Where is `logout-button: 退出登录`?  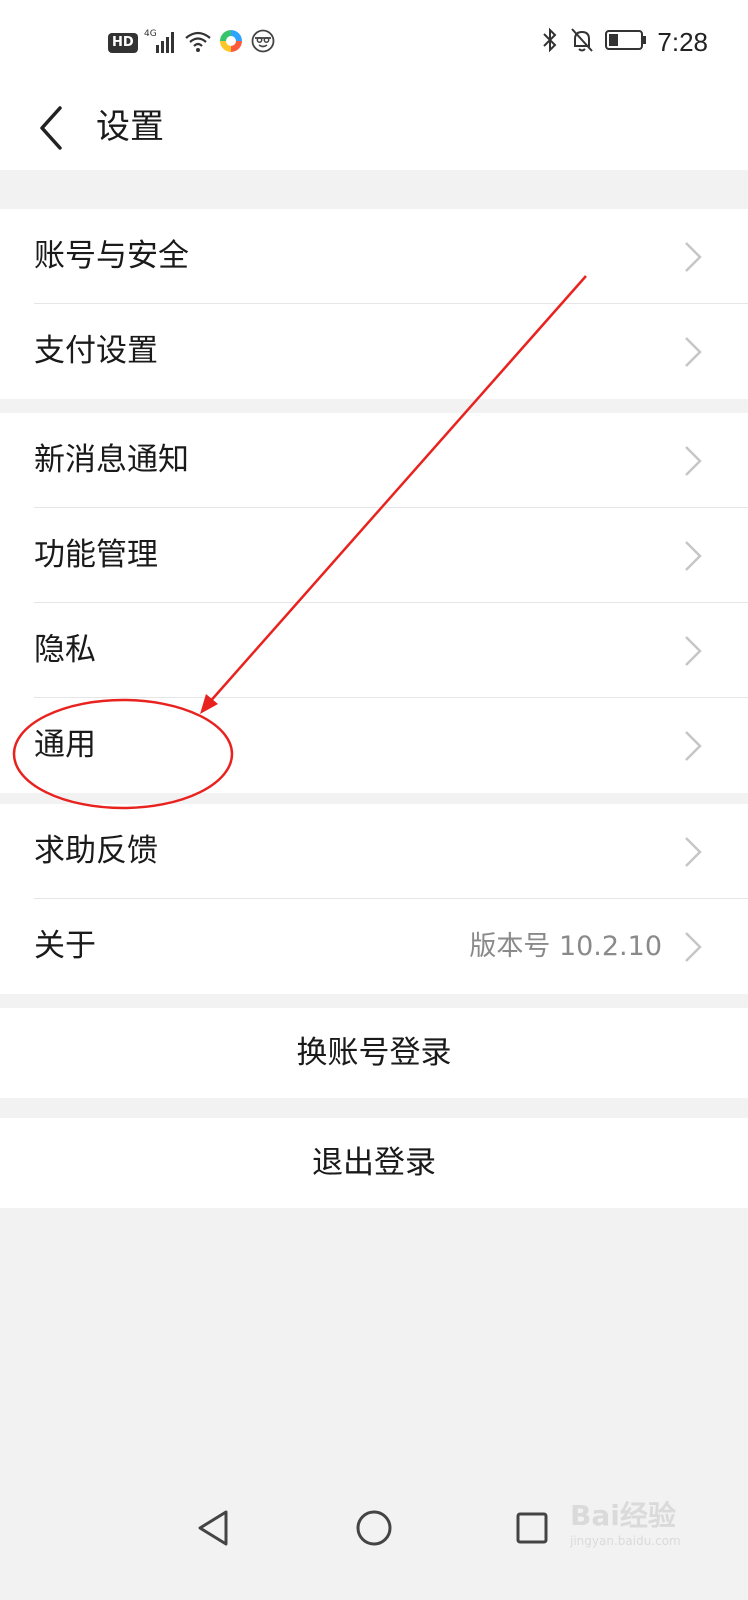
logout-button: 退出登录 is located at coordinates (374, 1163).